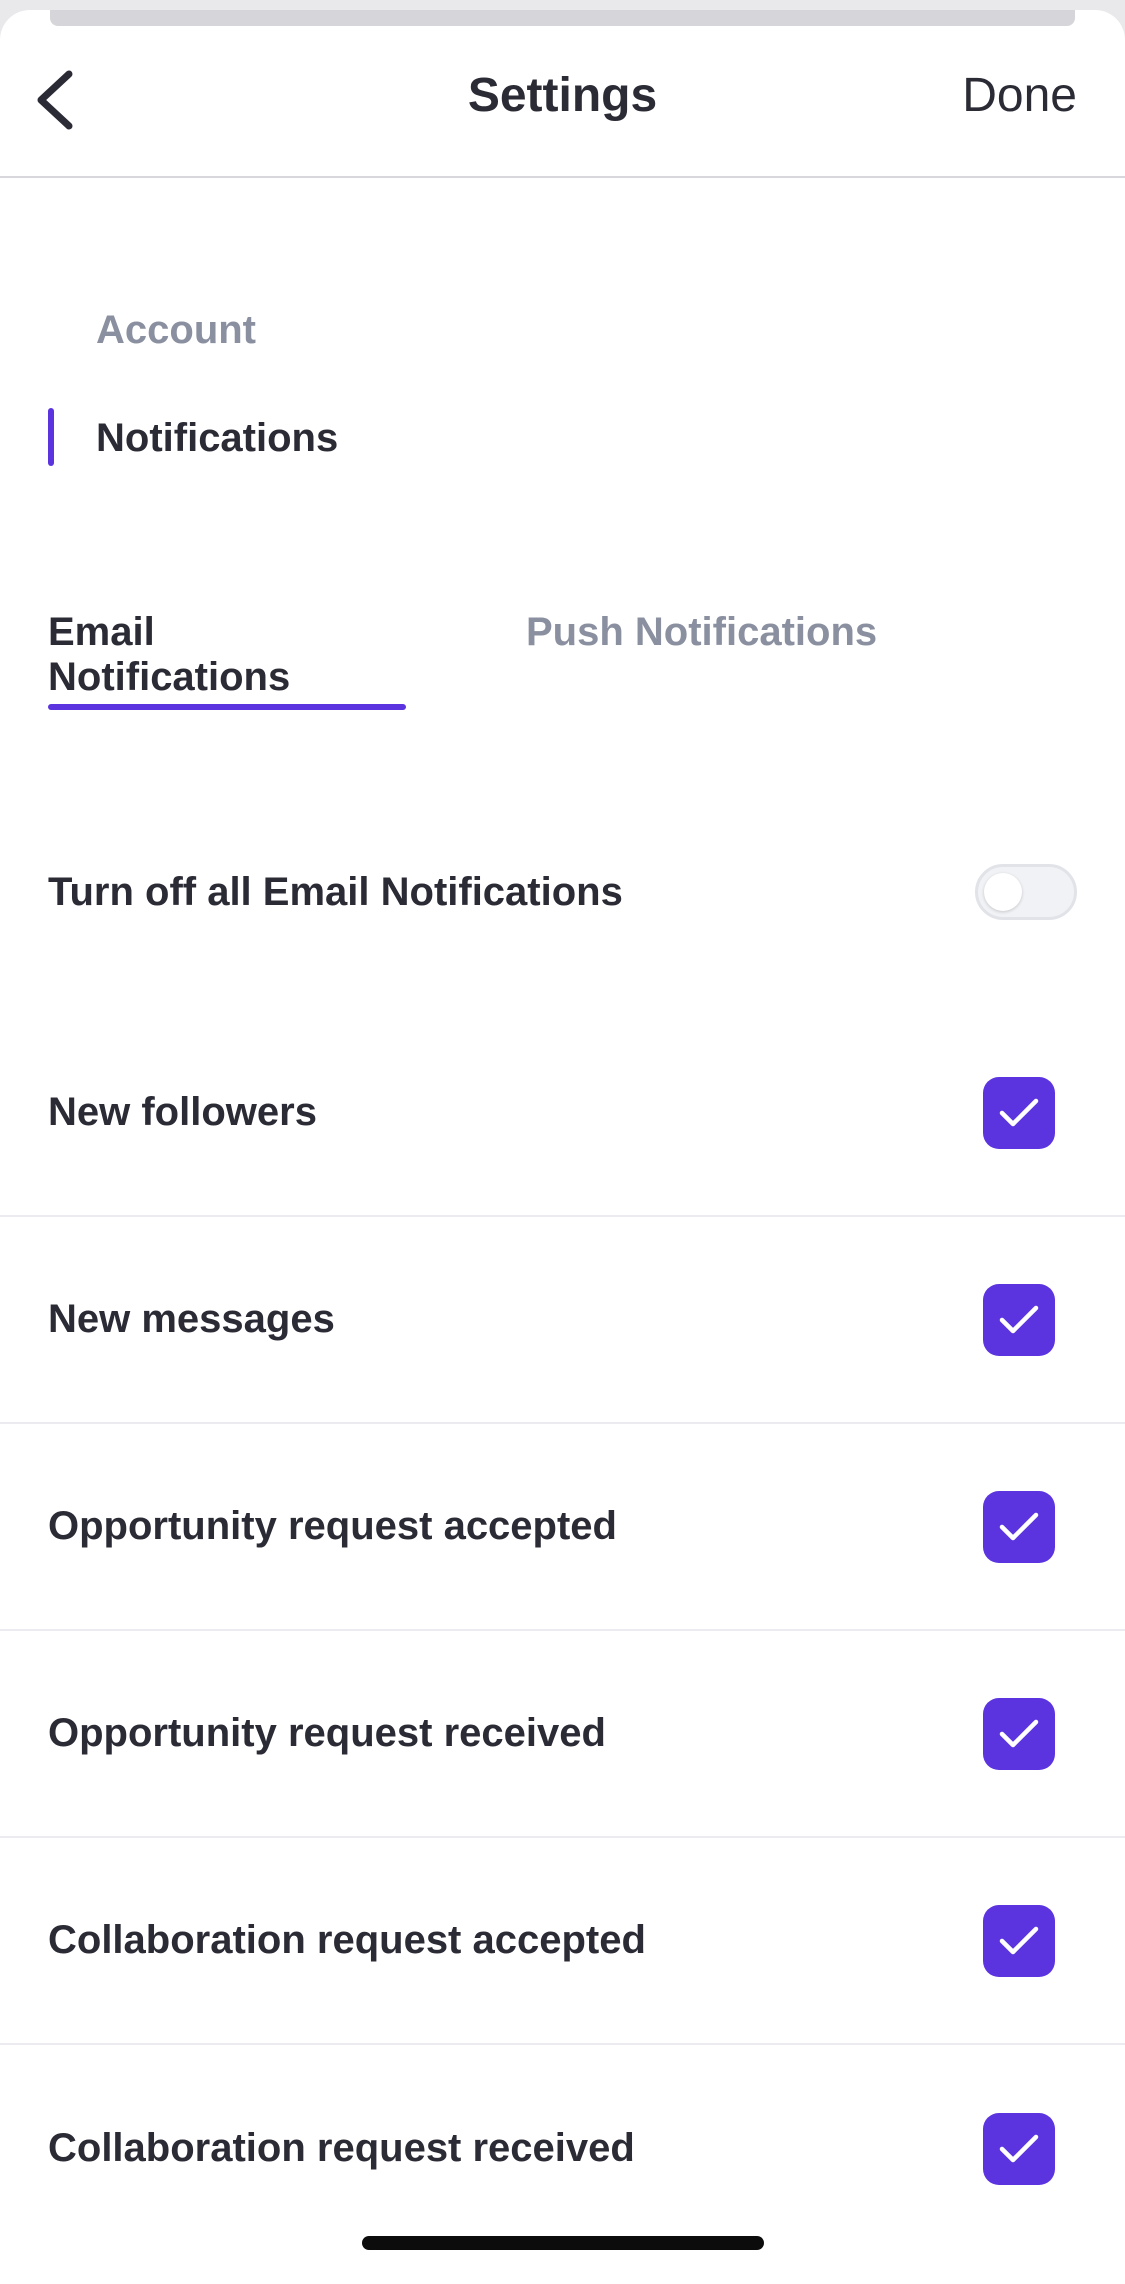 This screenshot has width=1125, height=2284. What do you see at coordinates (327, 1733) in the screenshot?
I see `option-label: Opportunity request received` at bounding box center [327, 1733].